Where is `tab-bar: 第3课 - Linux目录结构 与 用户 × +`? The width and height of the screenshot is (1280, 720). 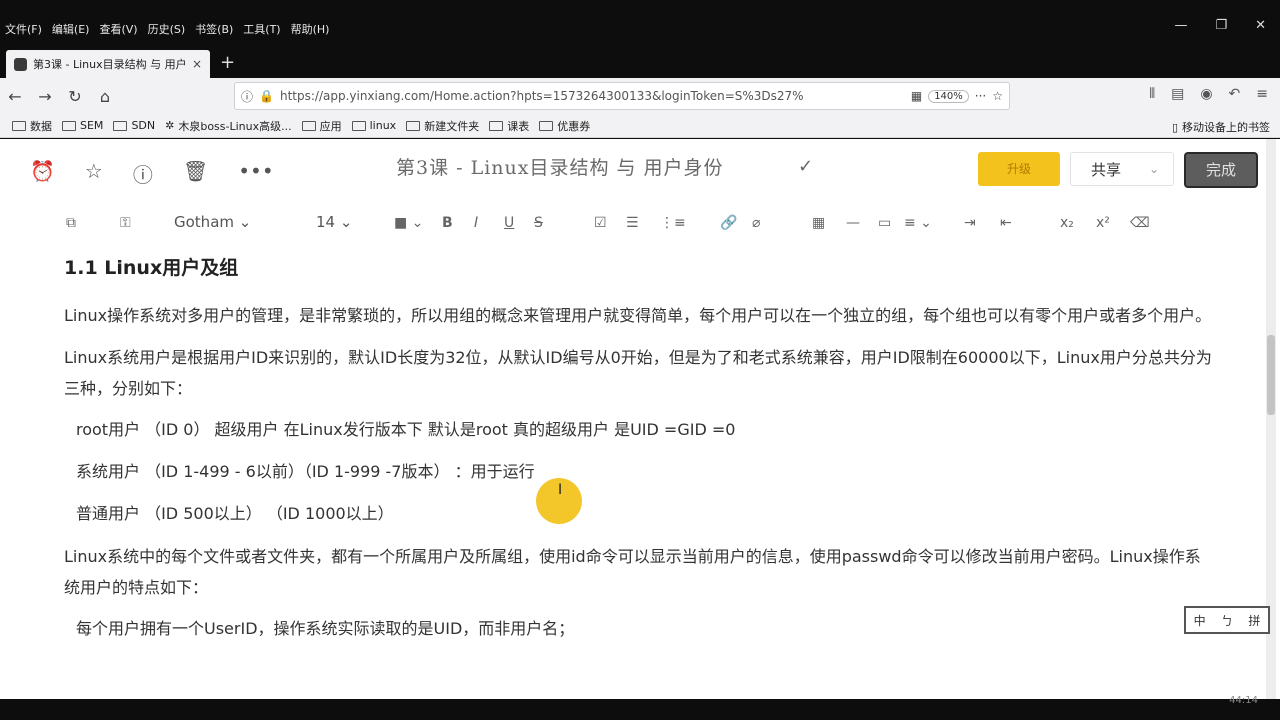
tab-bar: 第3课 - Linux目录结构 与 用户 × + is located at coordinates (640, 62).